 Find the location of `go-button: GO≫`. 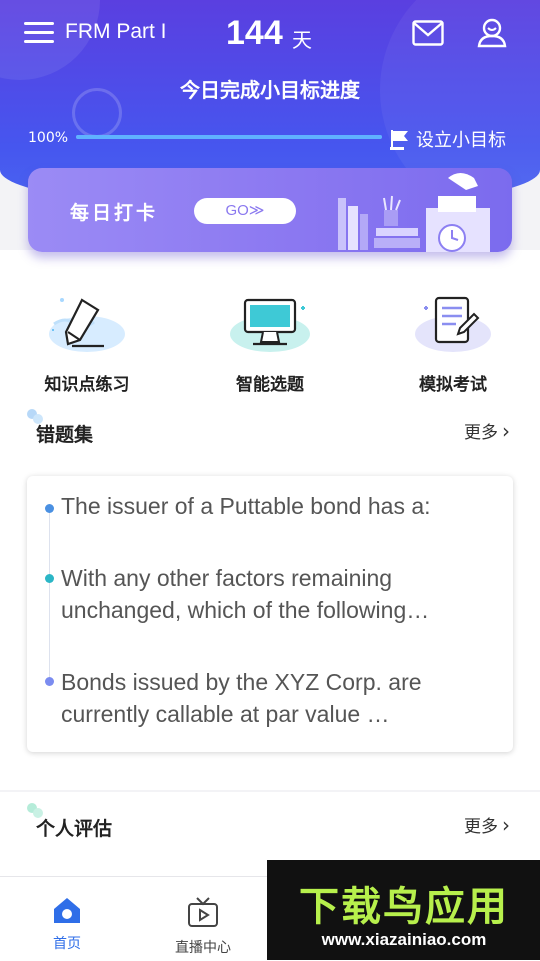

go-button: GO≫ is located at coordinates (245, 211).